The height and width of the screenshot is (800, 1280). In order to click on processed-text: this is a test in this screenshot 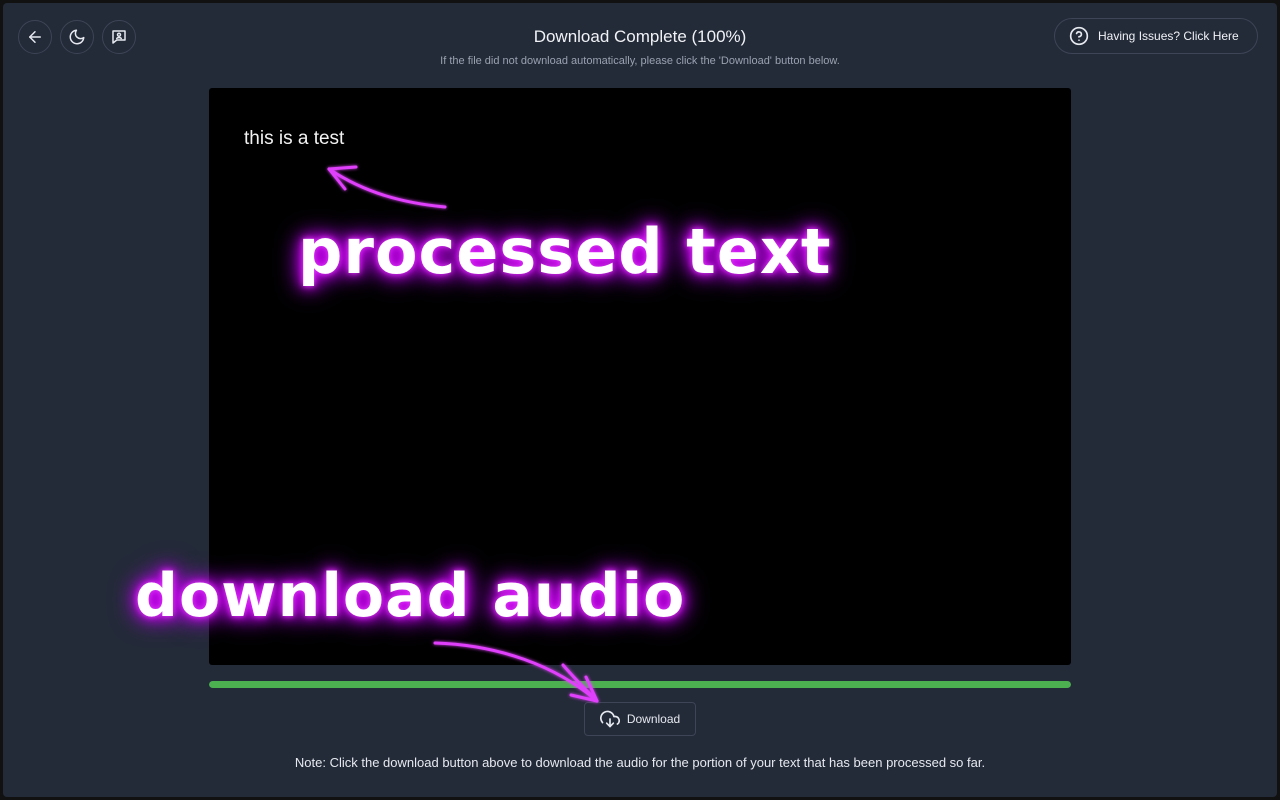, I will do `click(294, 138)`.